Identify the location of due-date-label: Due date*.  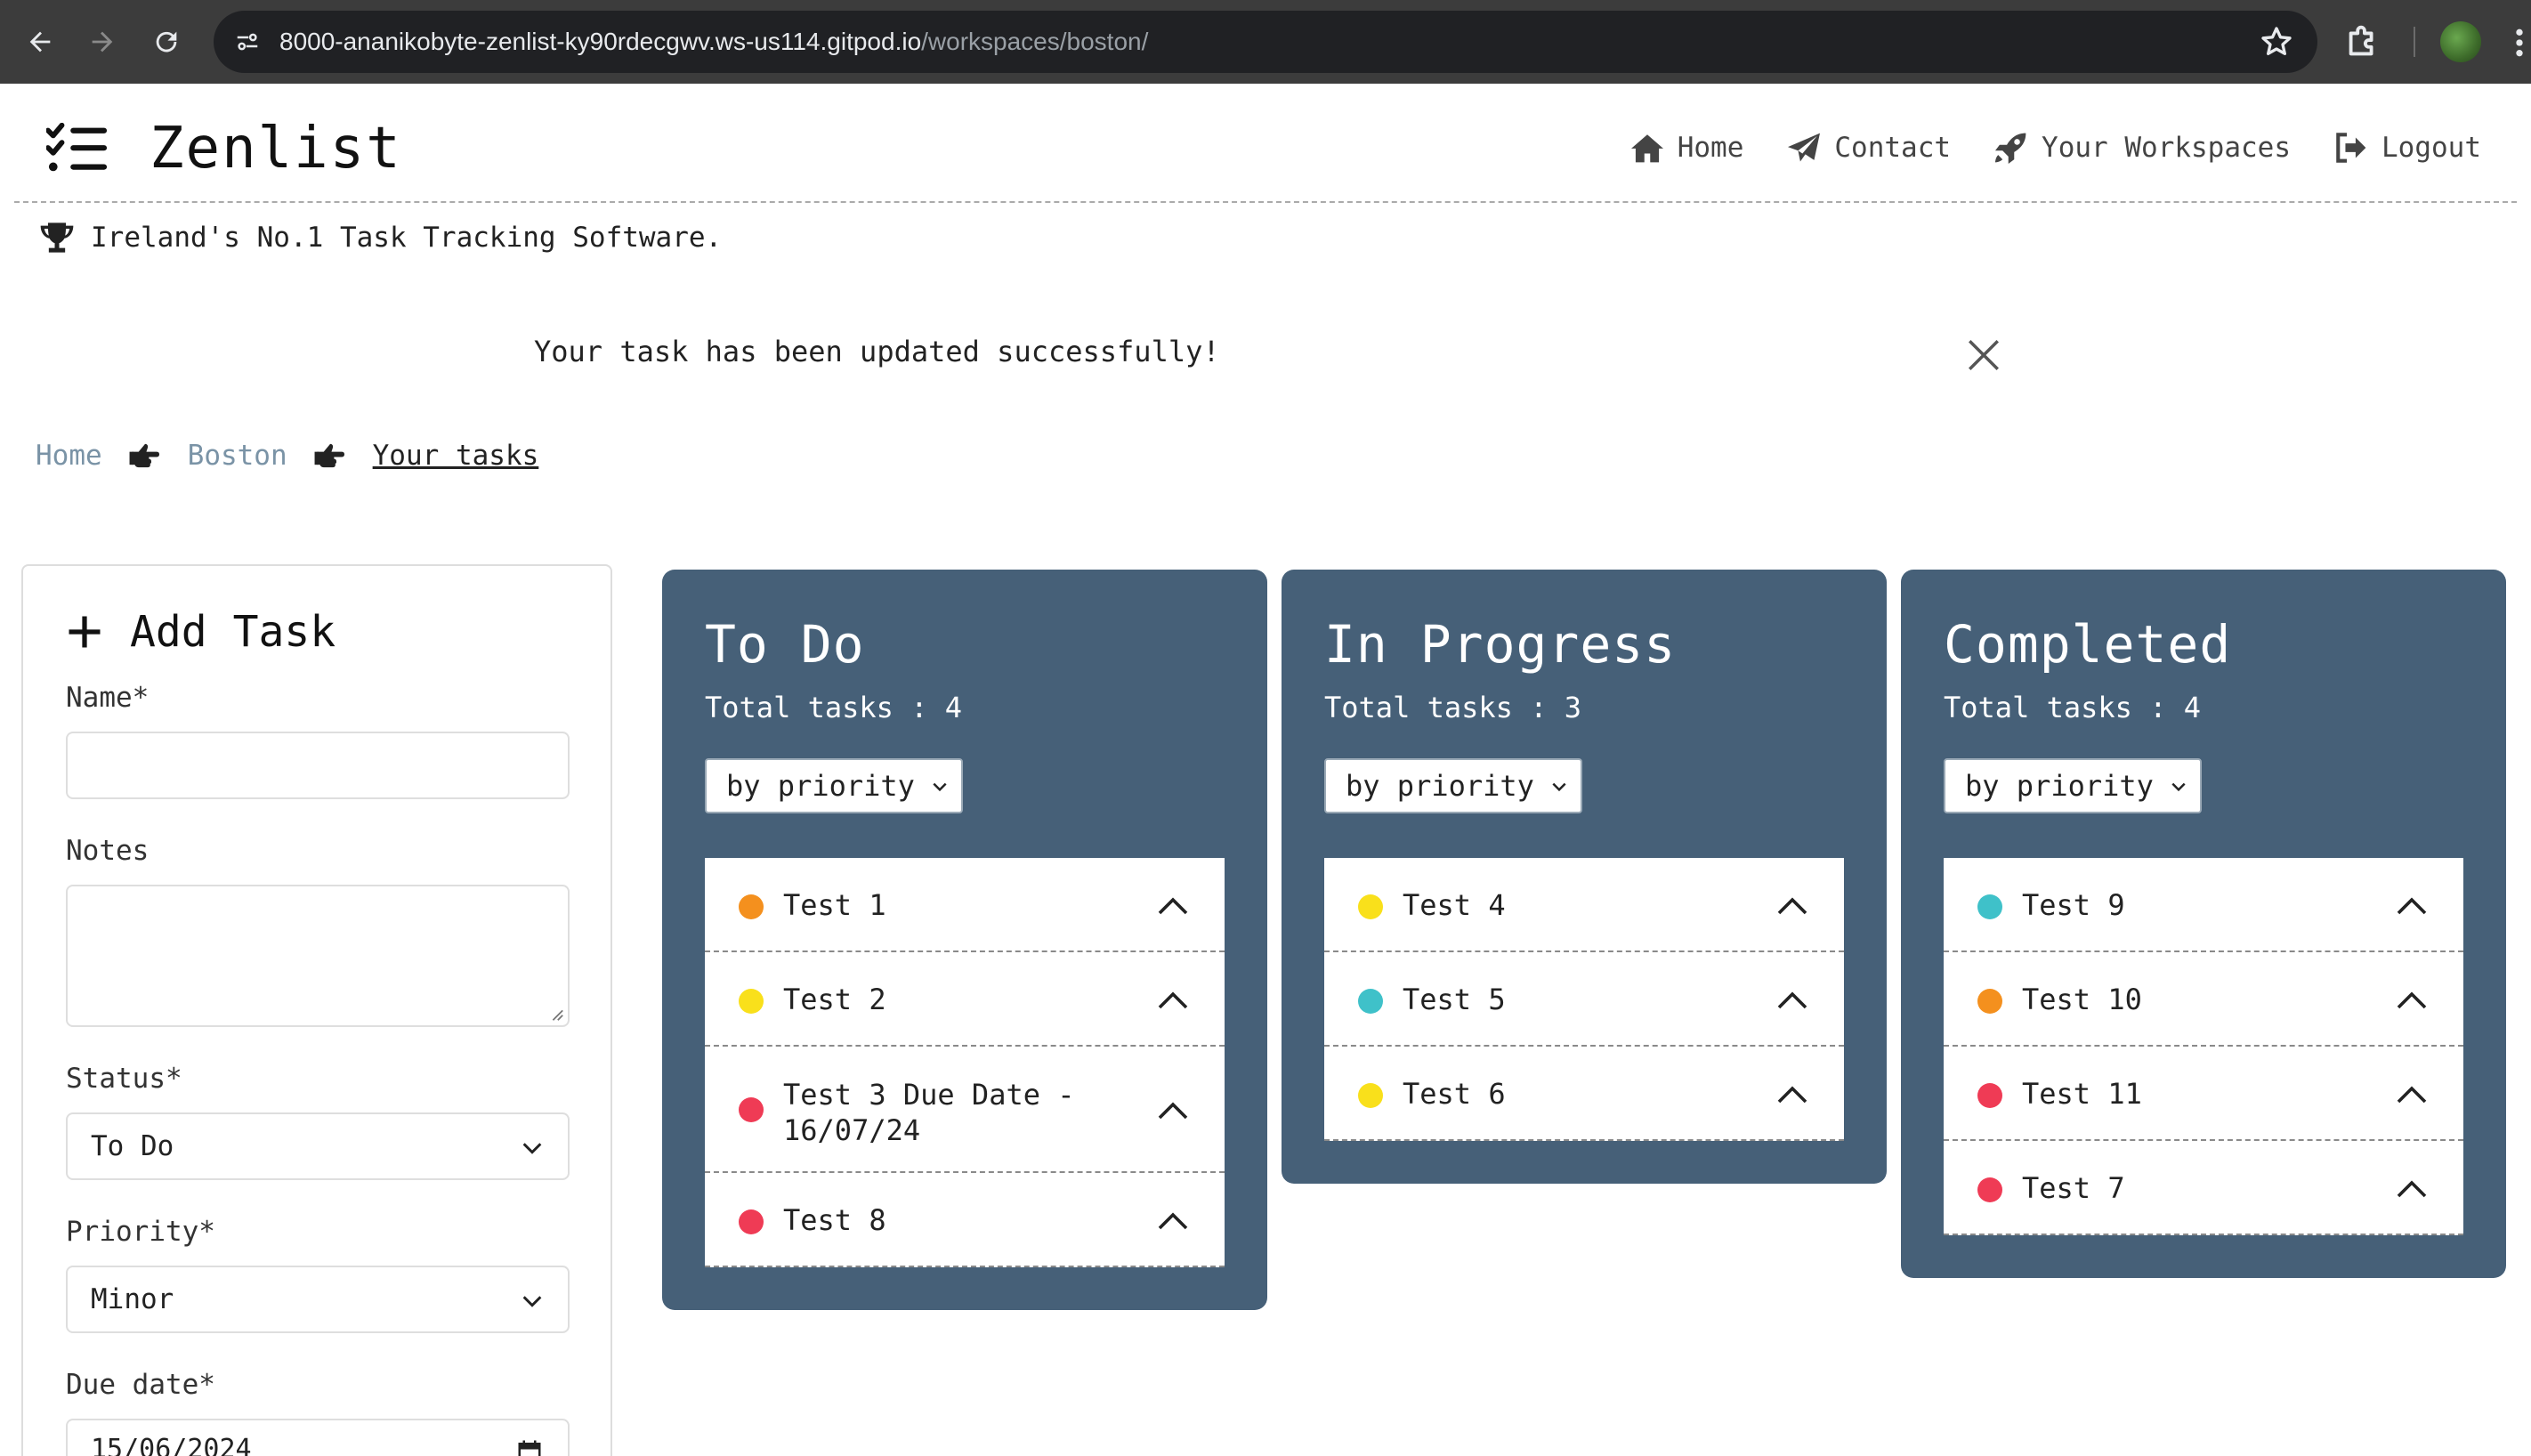
(140, 1385).